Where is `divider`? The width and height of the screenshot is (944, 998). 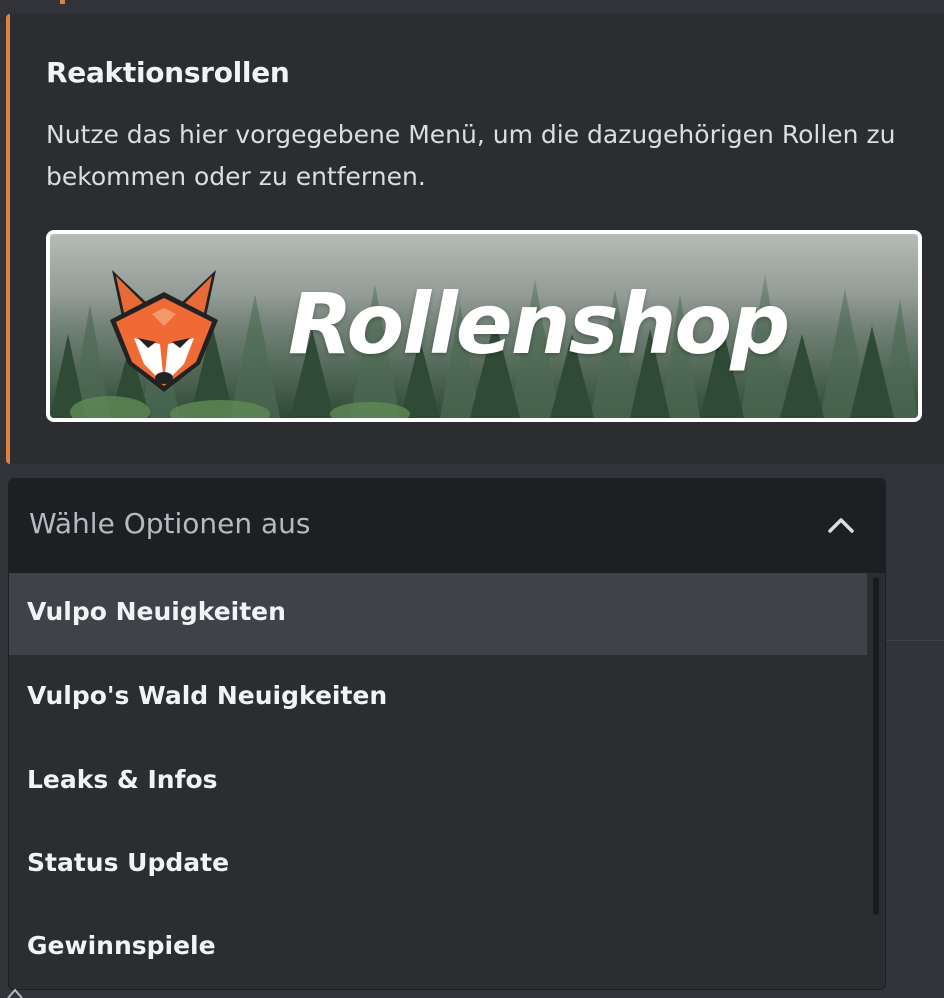 divider is located at coordinates (915, 640).